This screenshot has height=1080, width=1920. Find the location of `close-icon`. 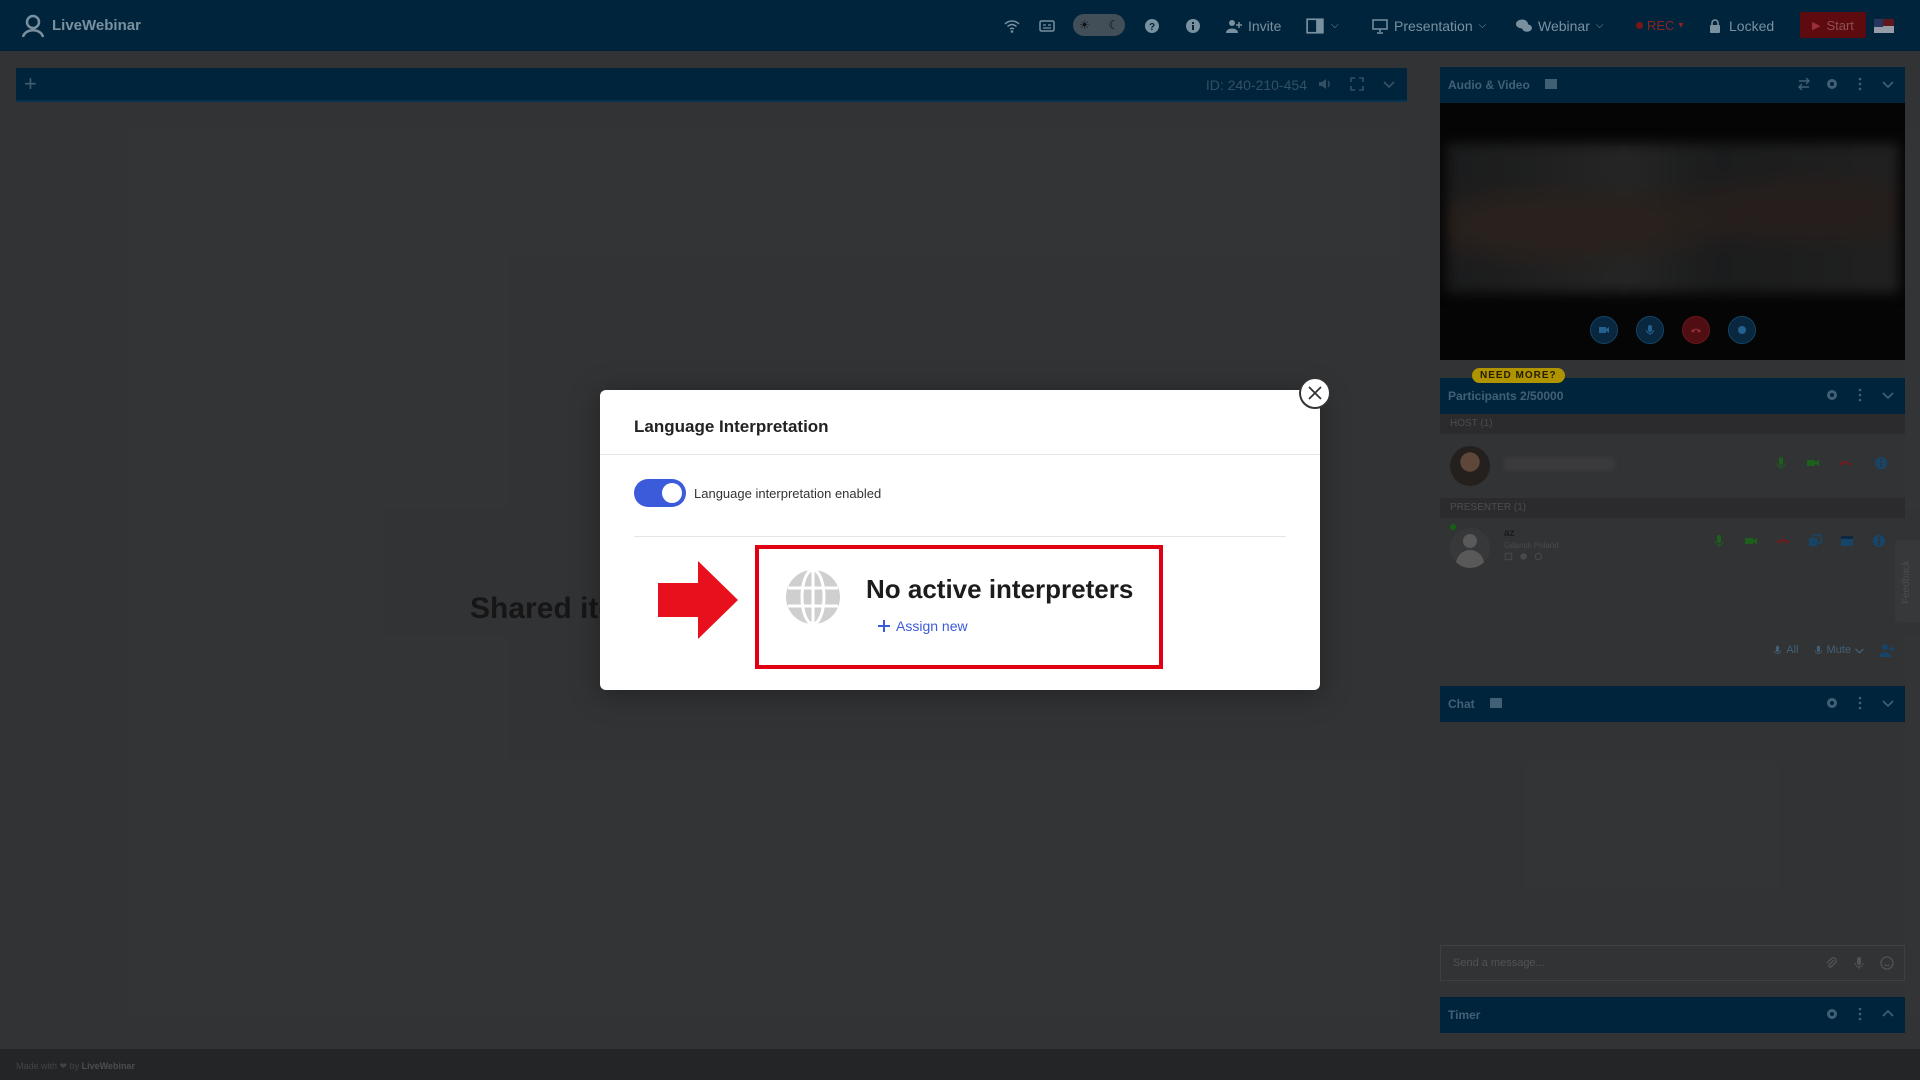

close-icon is located at coordinates (1315, 393).